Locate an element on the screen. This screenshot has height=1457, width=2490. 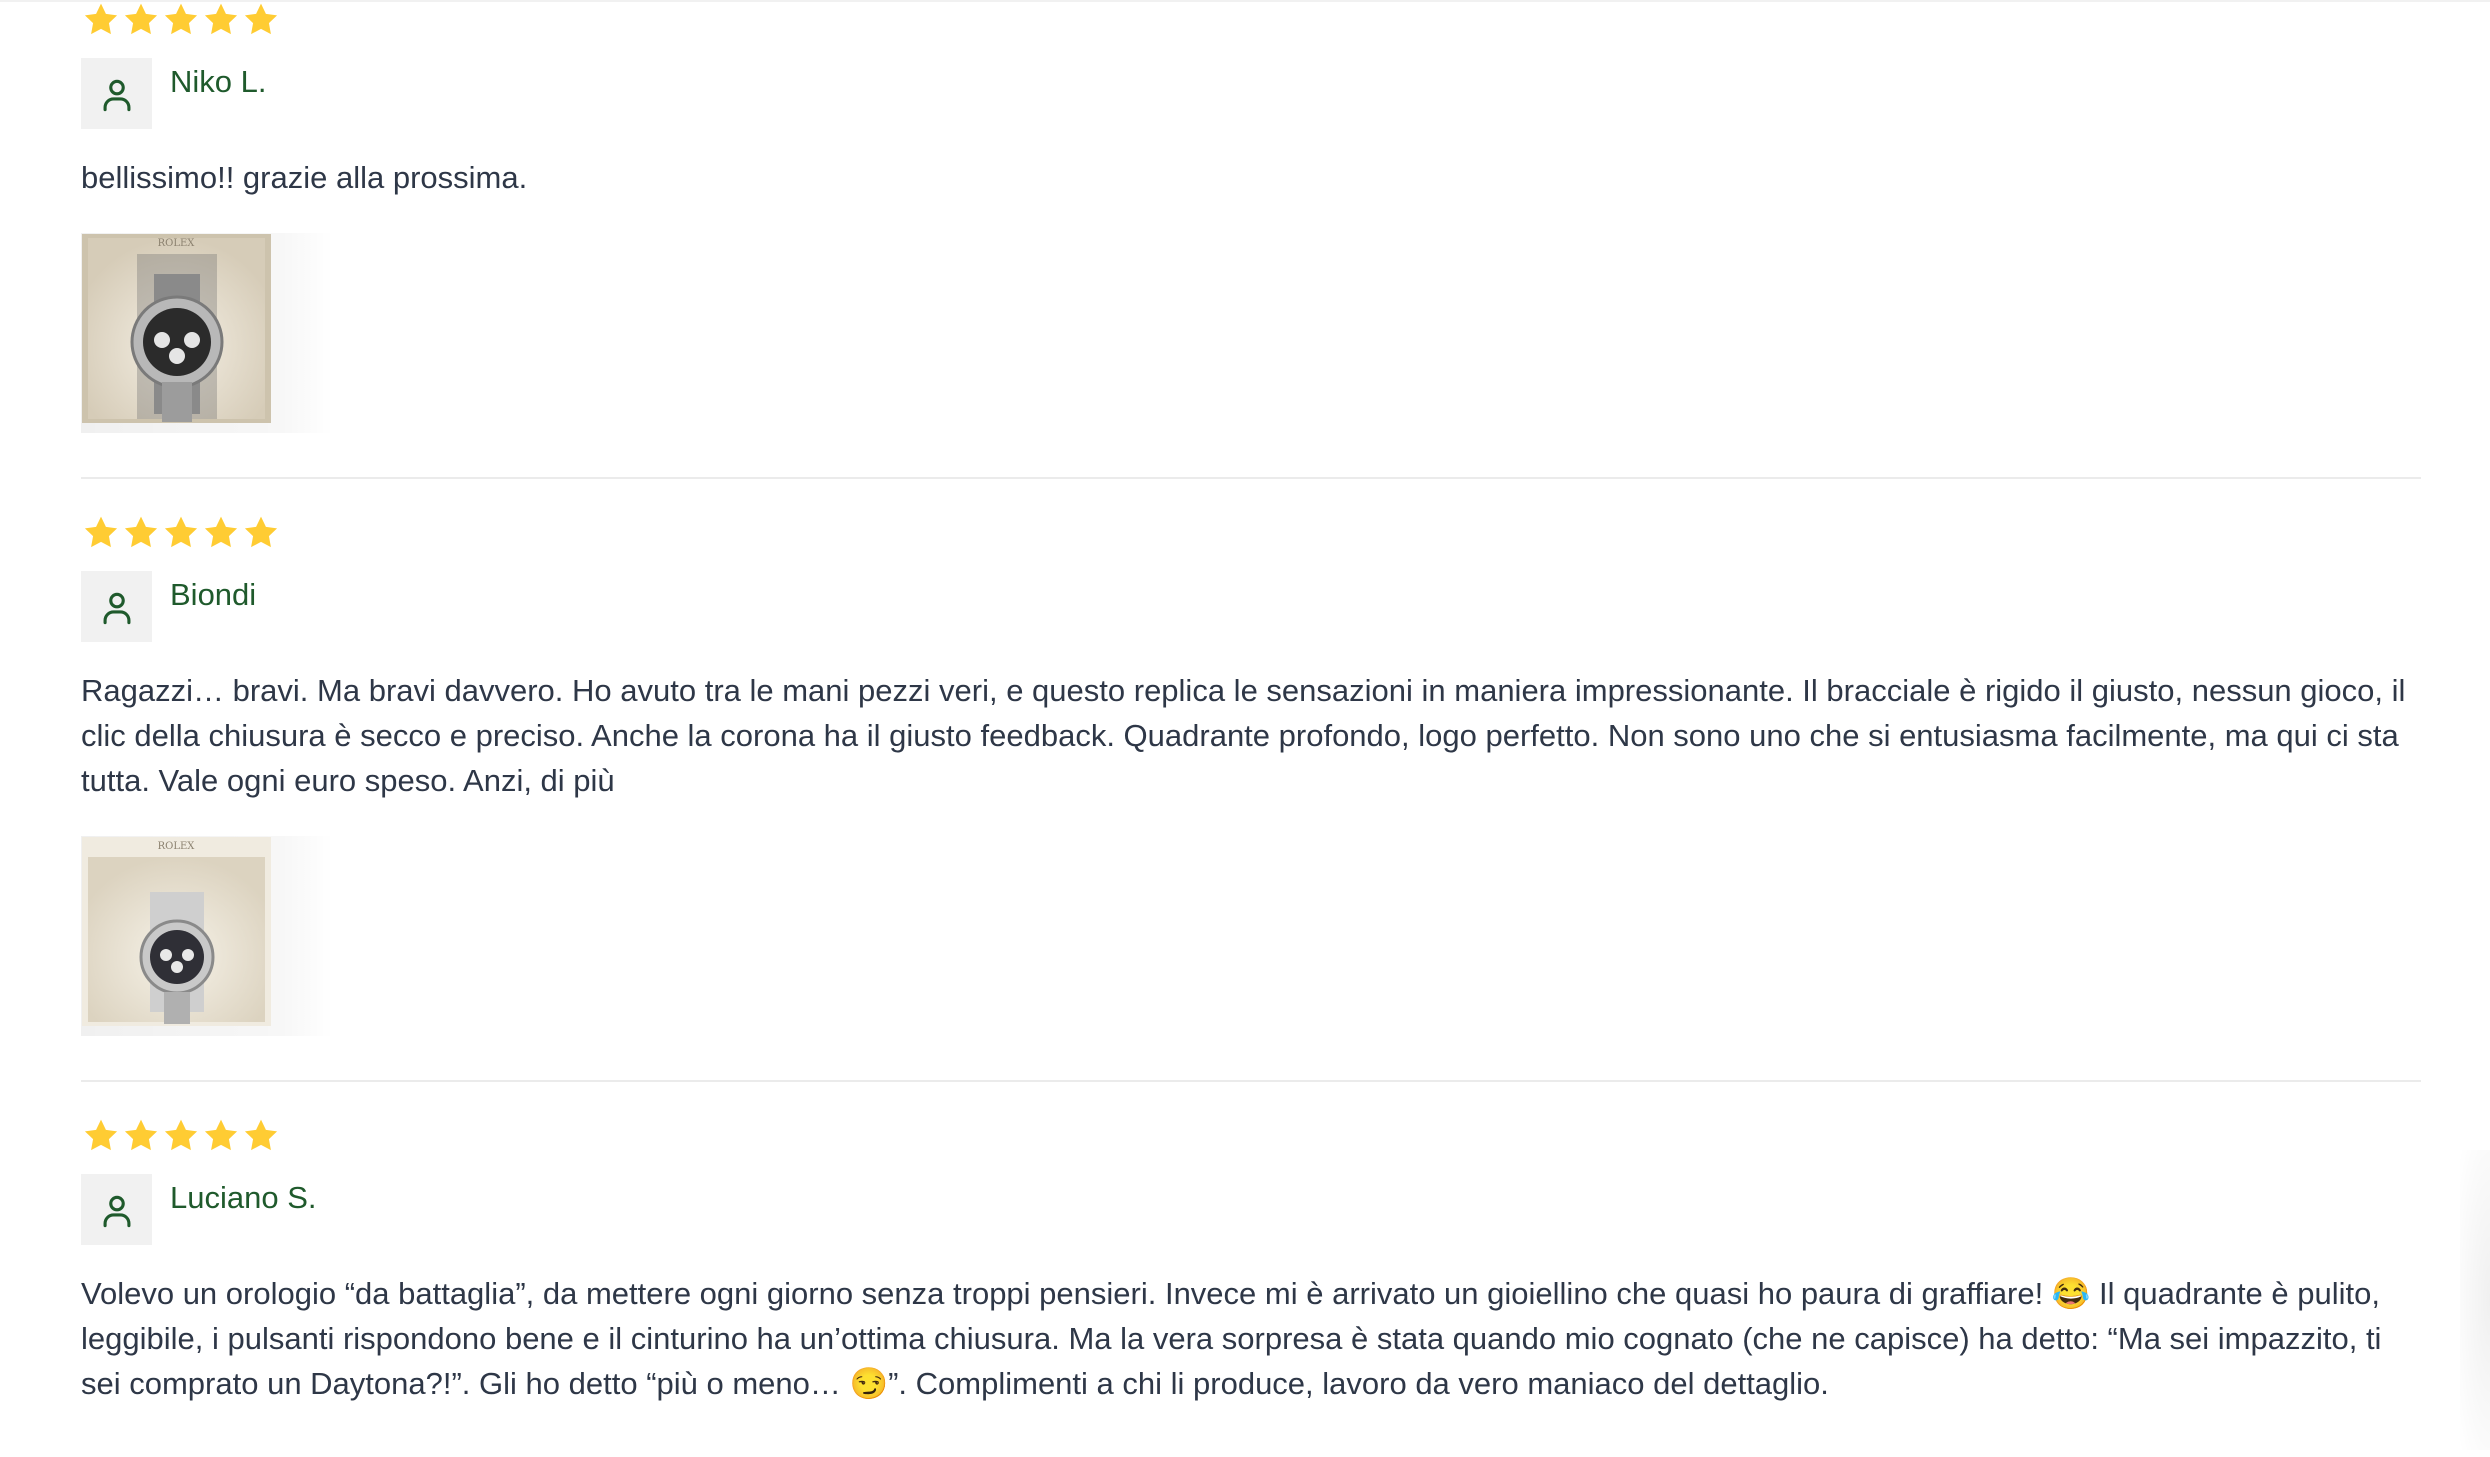
review-author: Luciano S. is located at coordinates (199, 1210).